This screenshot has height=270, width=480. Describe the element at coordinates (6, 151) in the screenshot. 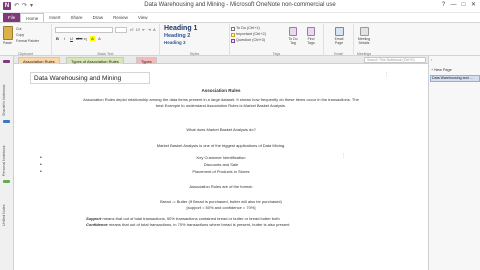

I see `notebook-personal: Personal Notebook` at that location.